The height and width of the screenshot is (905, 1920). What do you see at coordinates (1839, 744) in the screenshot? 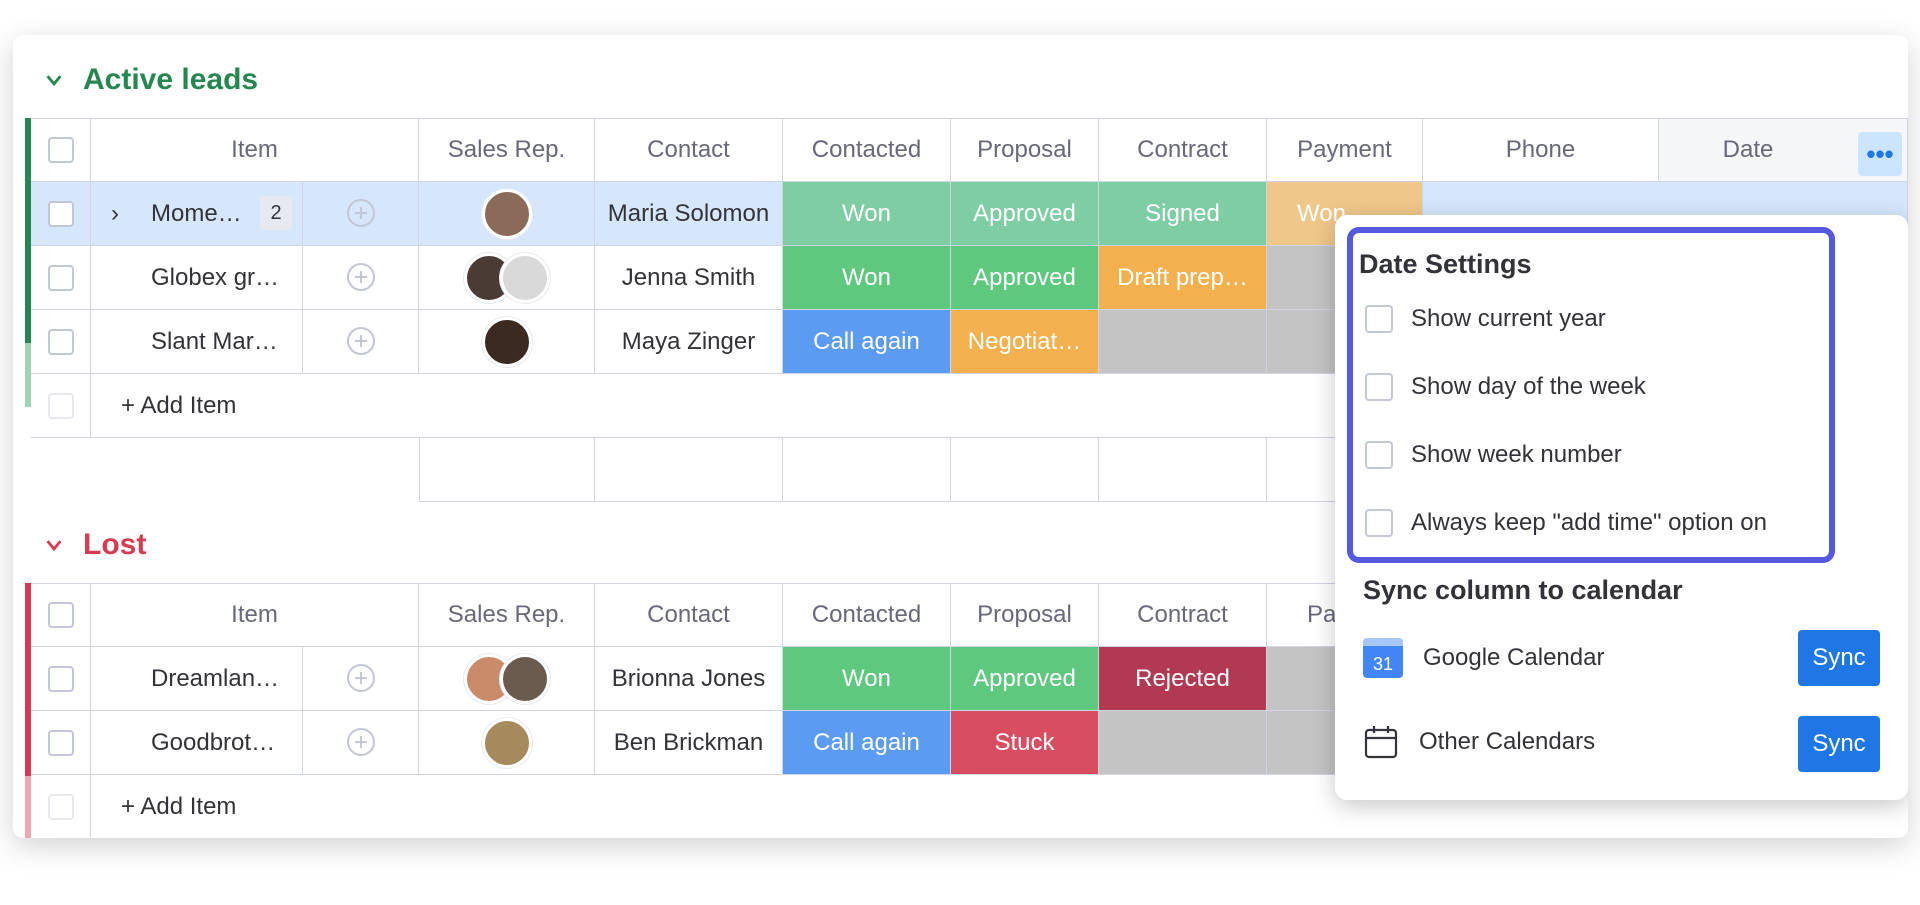
I see `sync-other-button: Sync` at bounding box center [1839, 744].